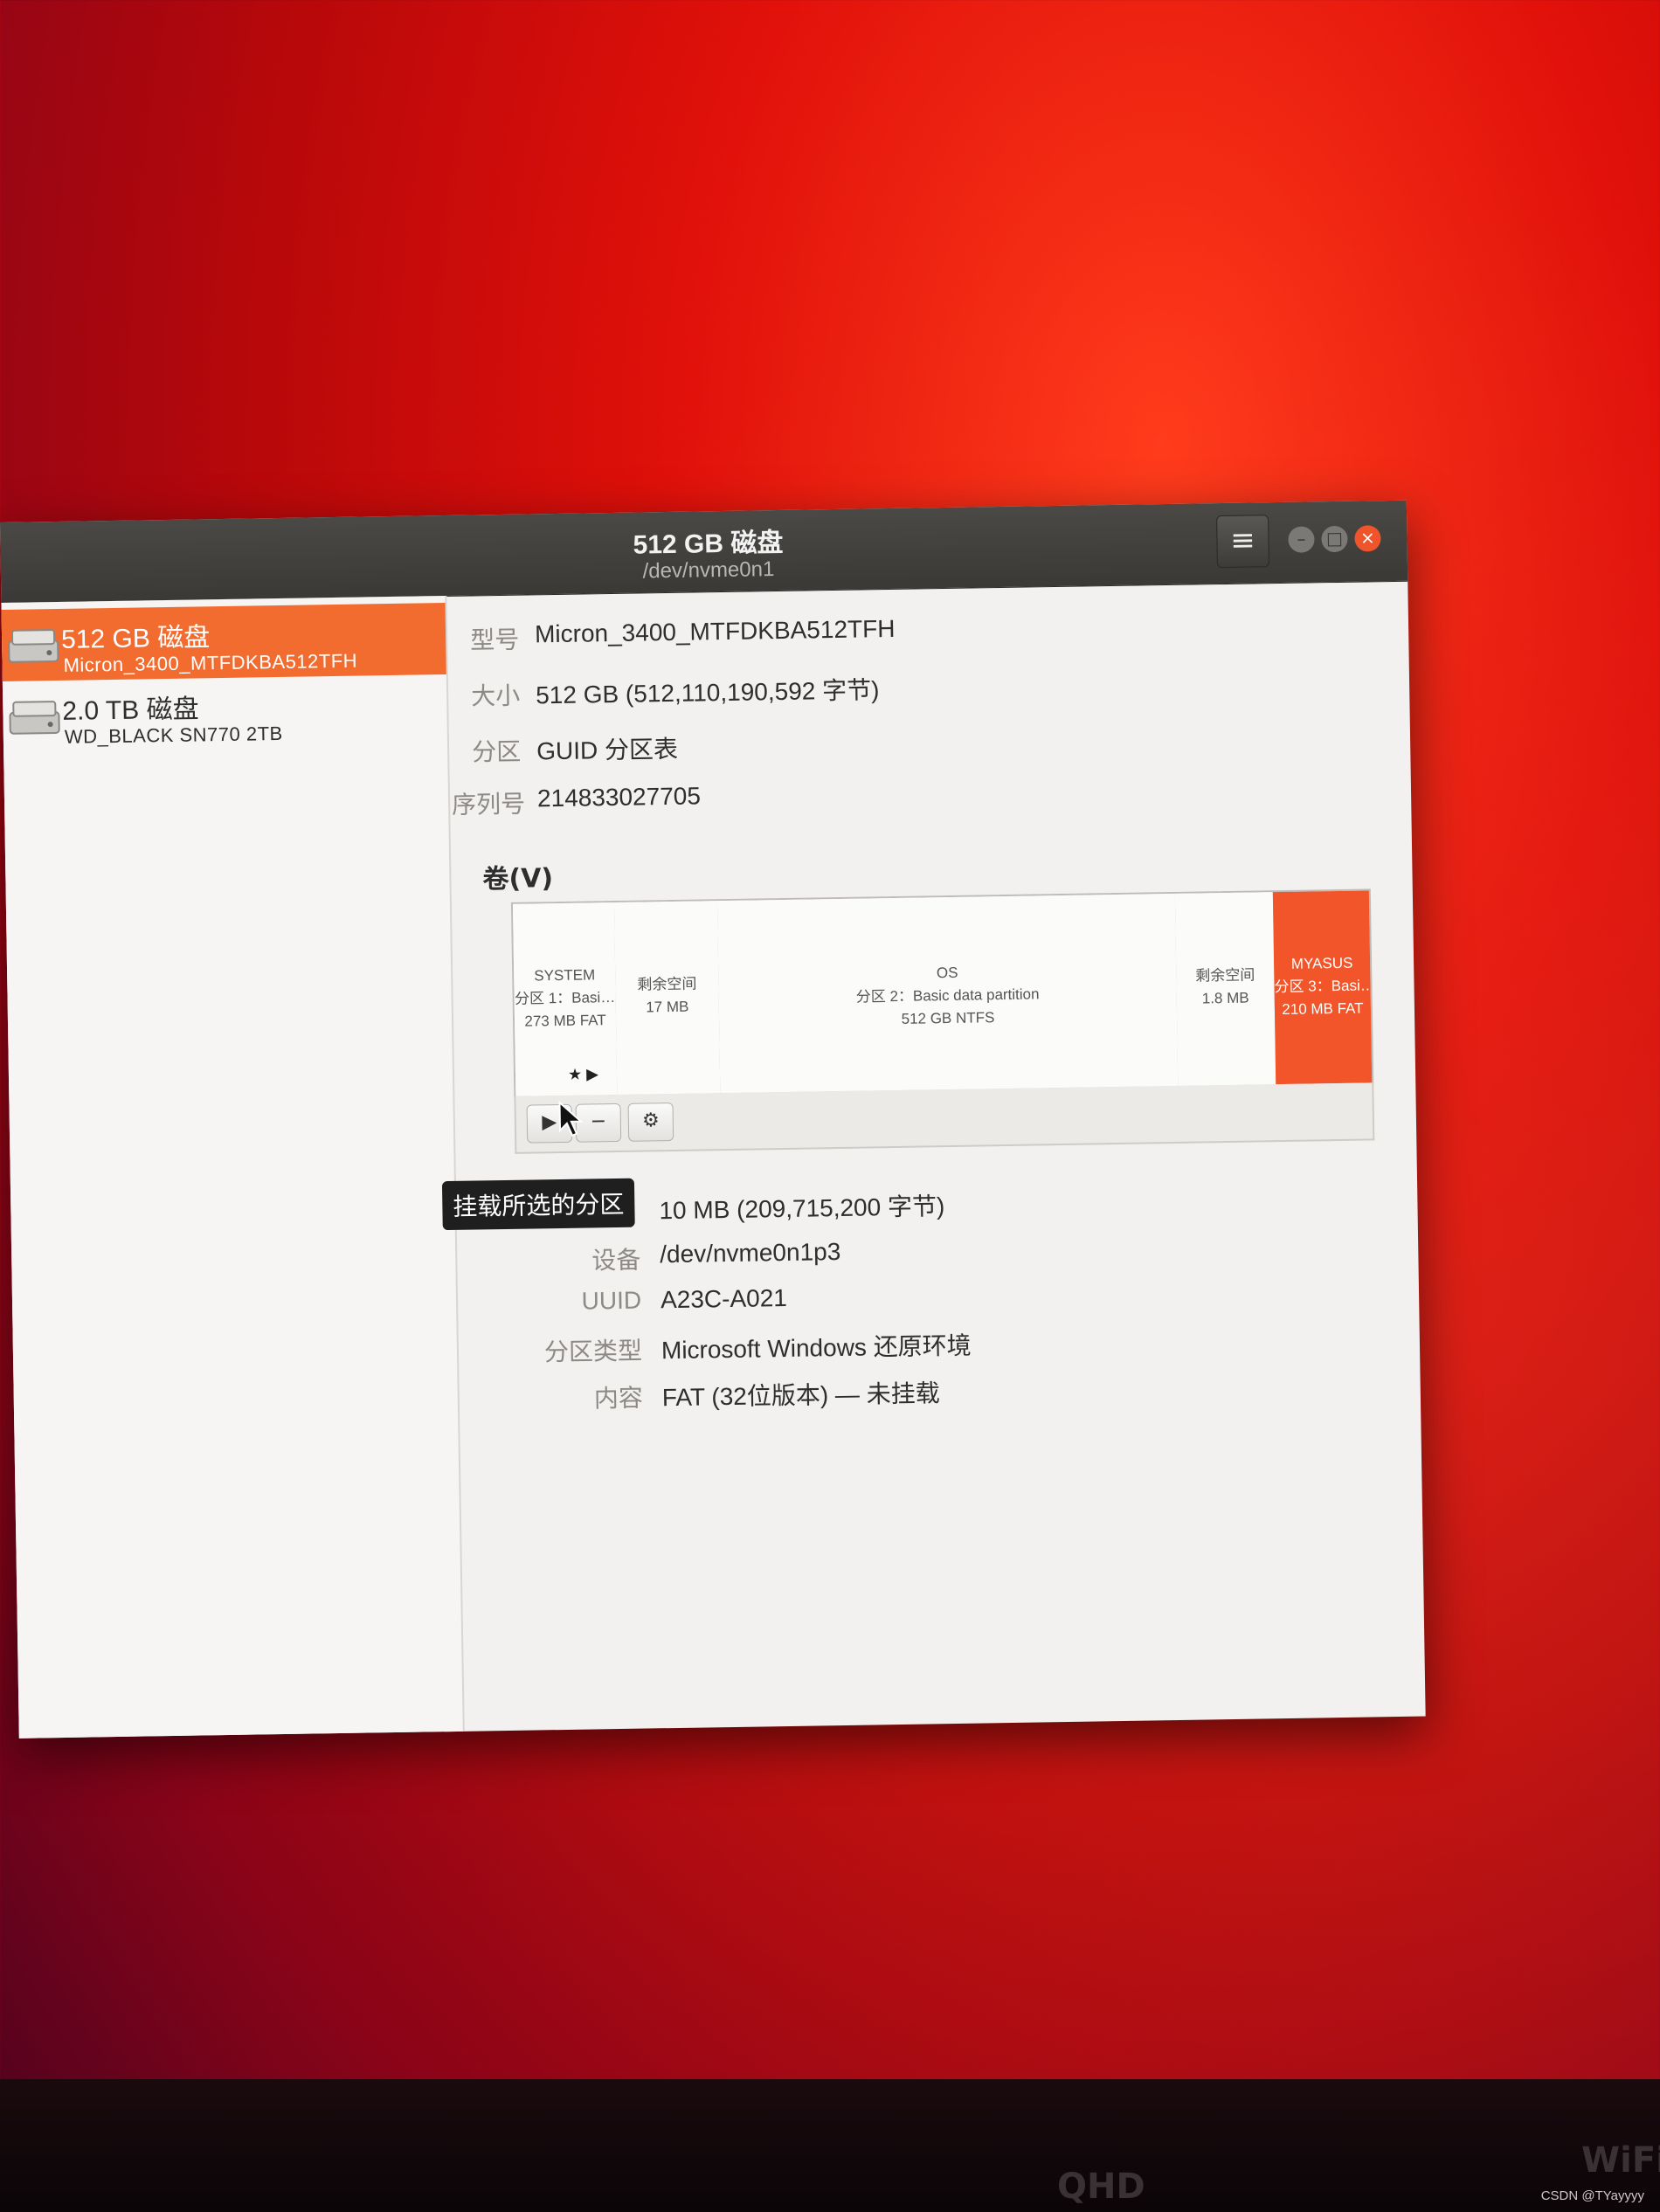 This screenshot has height=2212, width=1660. Describe the element at coordinates (945, 1118) in the screenshot. I see `volume-toolbar: ▶ − ⚙` at that location.